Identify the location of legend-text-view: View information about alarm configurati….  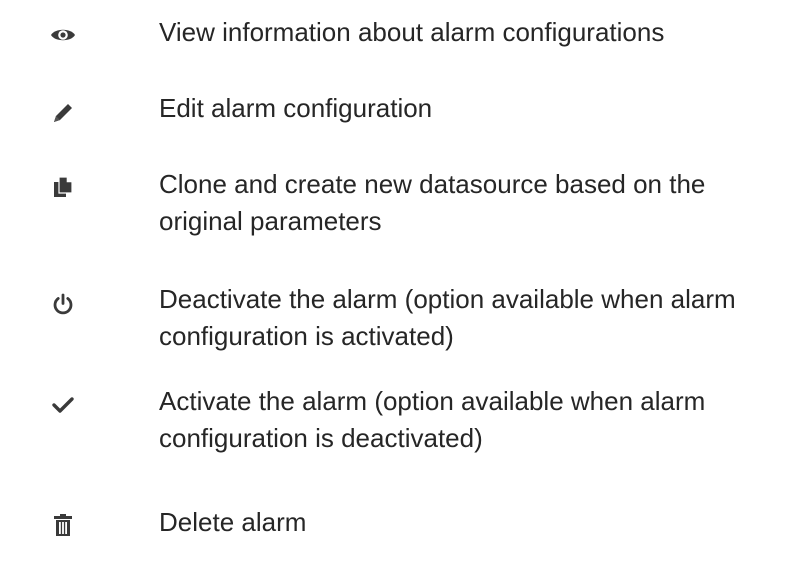
(412, 32).